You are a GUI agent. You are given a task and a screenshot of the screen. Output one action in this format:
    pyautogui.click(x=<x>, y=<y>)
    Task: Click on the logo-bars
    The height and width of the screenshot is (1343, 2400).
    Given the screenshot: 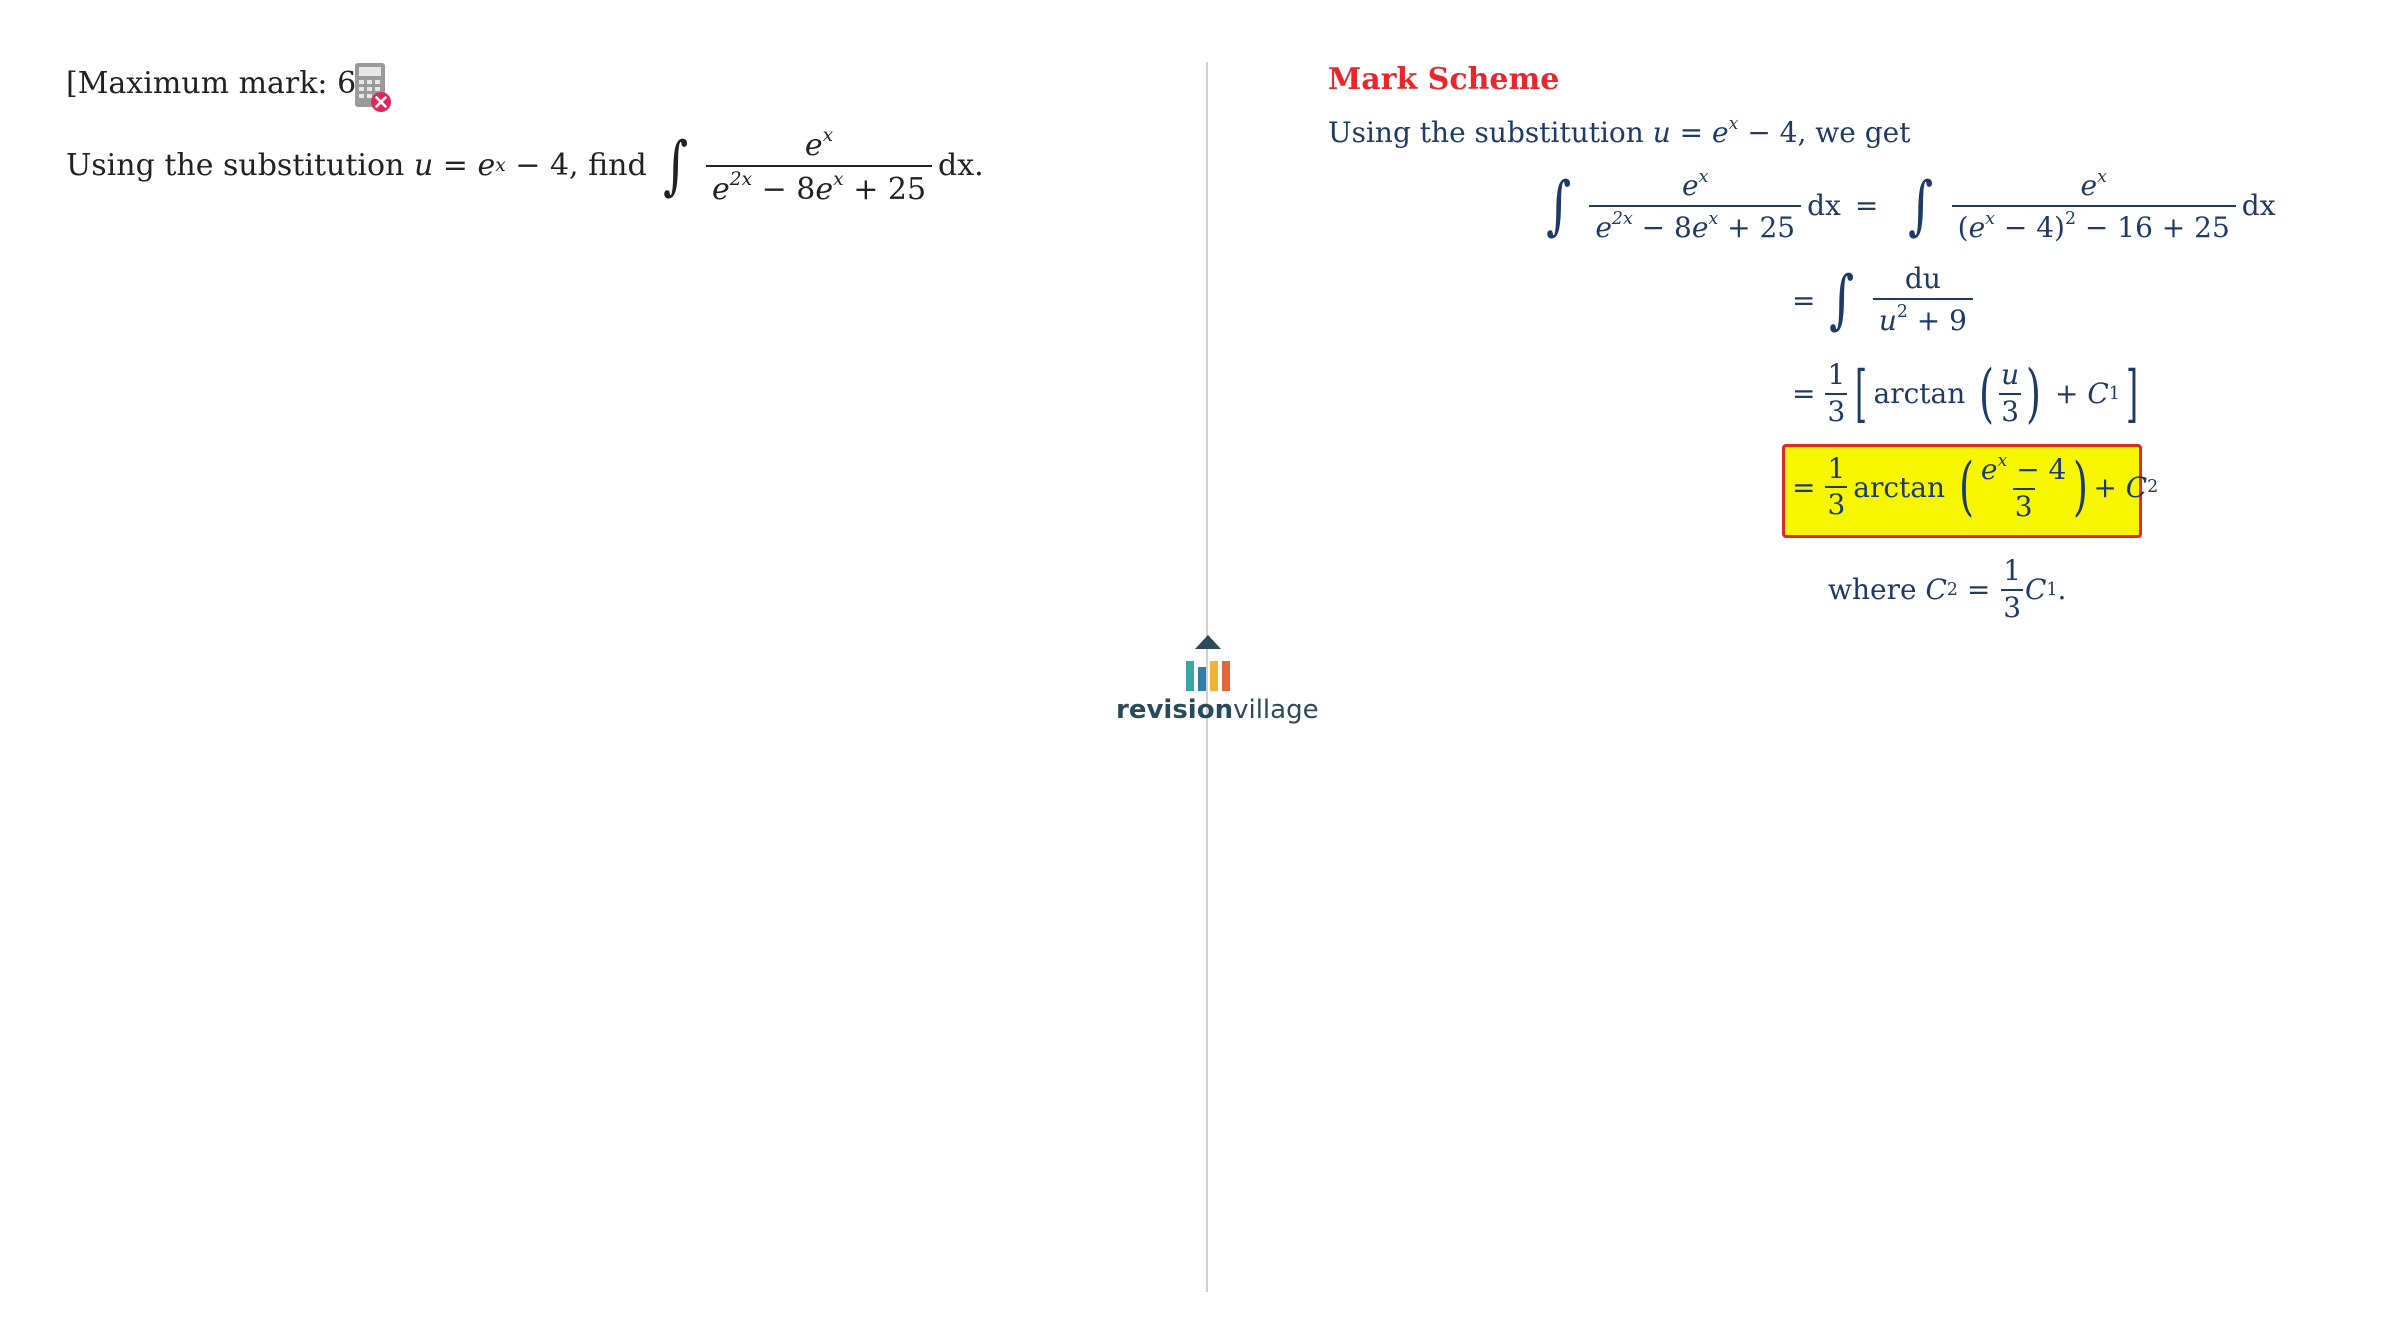 What is the action you would take?
    pyautogui.click(x=1208, y=674)
    